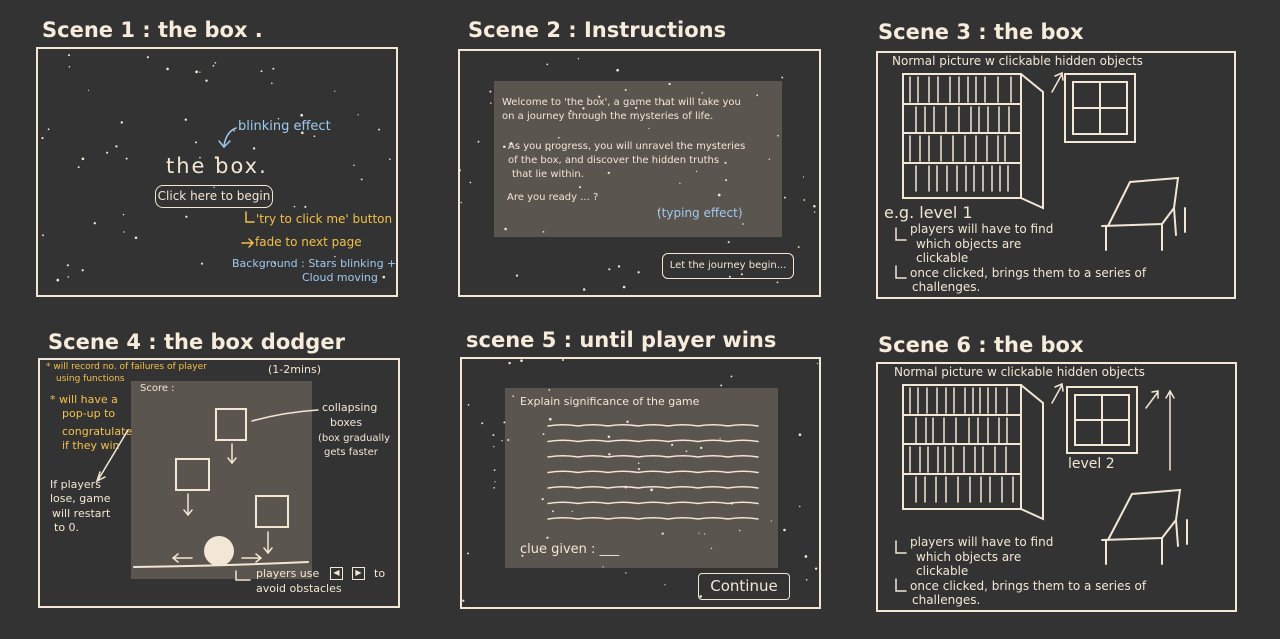 The image size is (1280, 639). What do you see at coordinates (597, 30) in the screenshot?
I see `scene2-title: Scene 2 : Instructions` at bounding box center [597, 30].